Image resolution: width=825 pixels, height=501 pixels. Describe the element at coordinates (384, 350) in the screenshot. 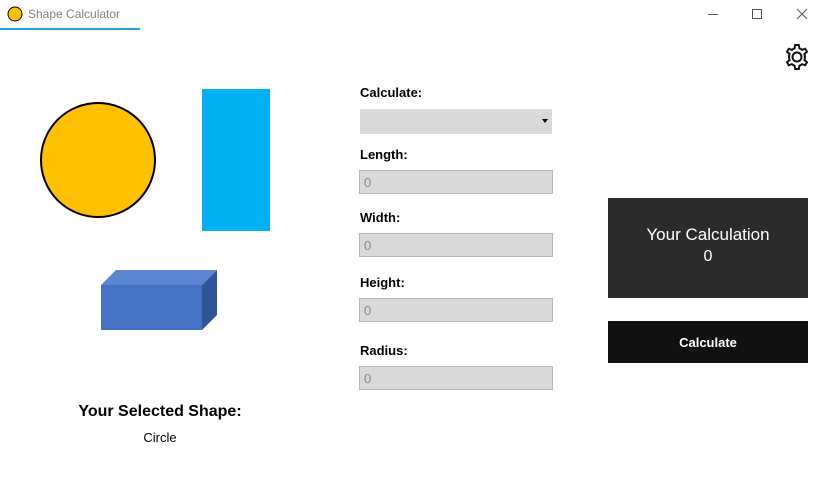

I see `radius-label: Radius:` at that location.